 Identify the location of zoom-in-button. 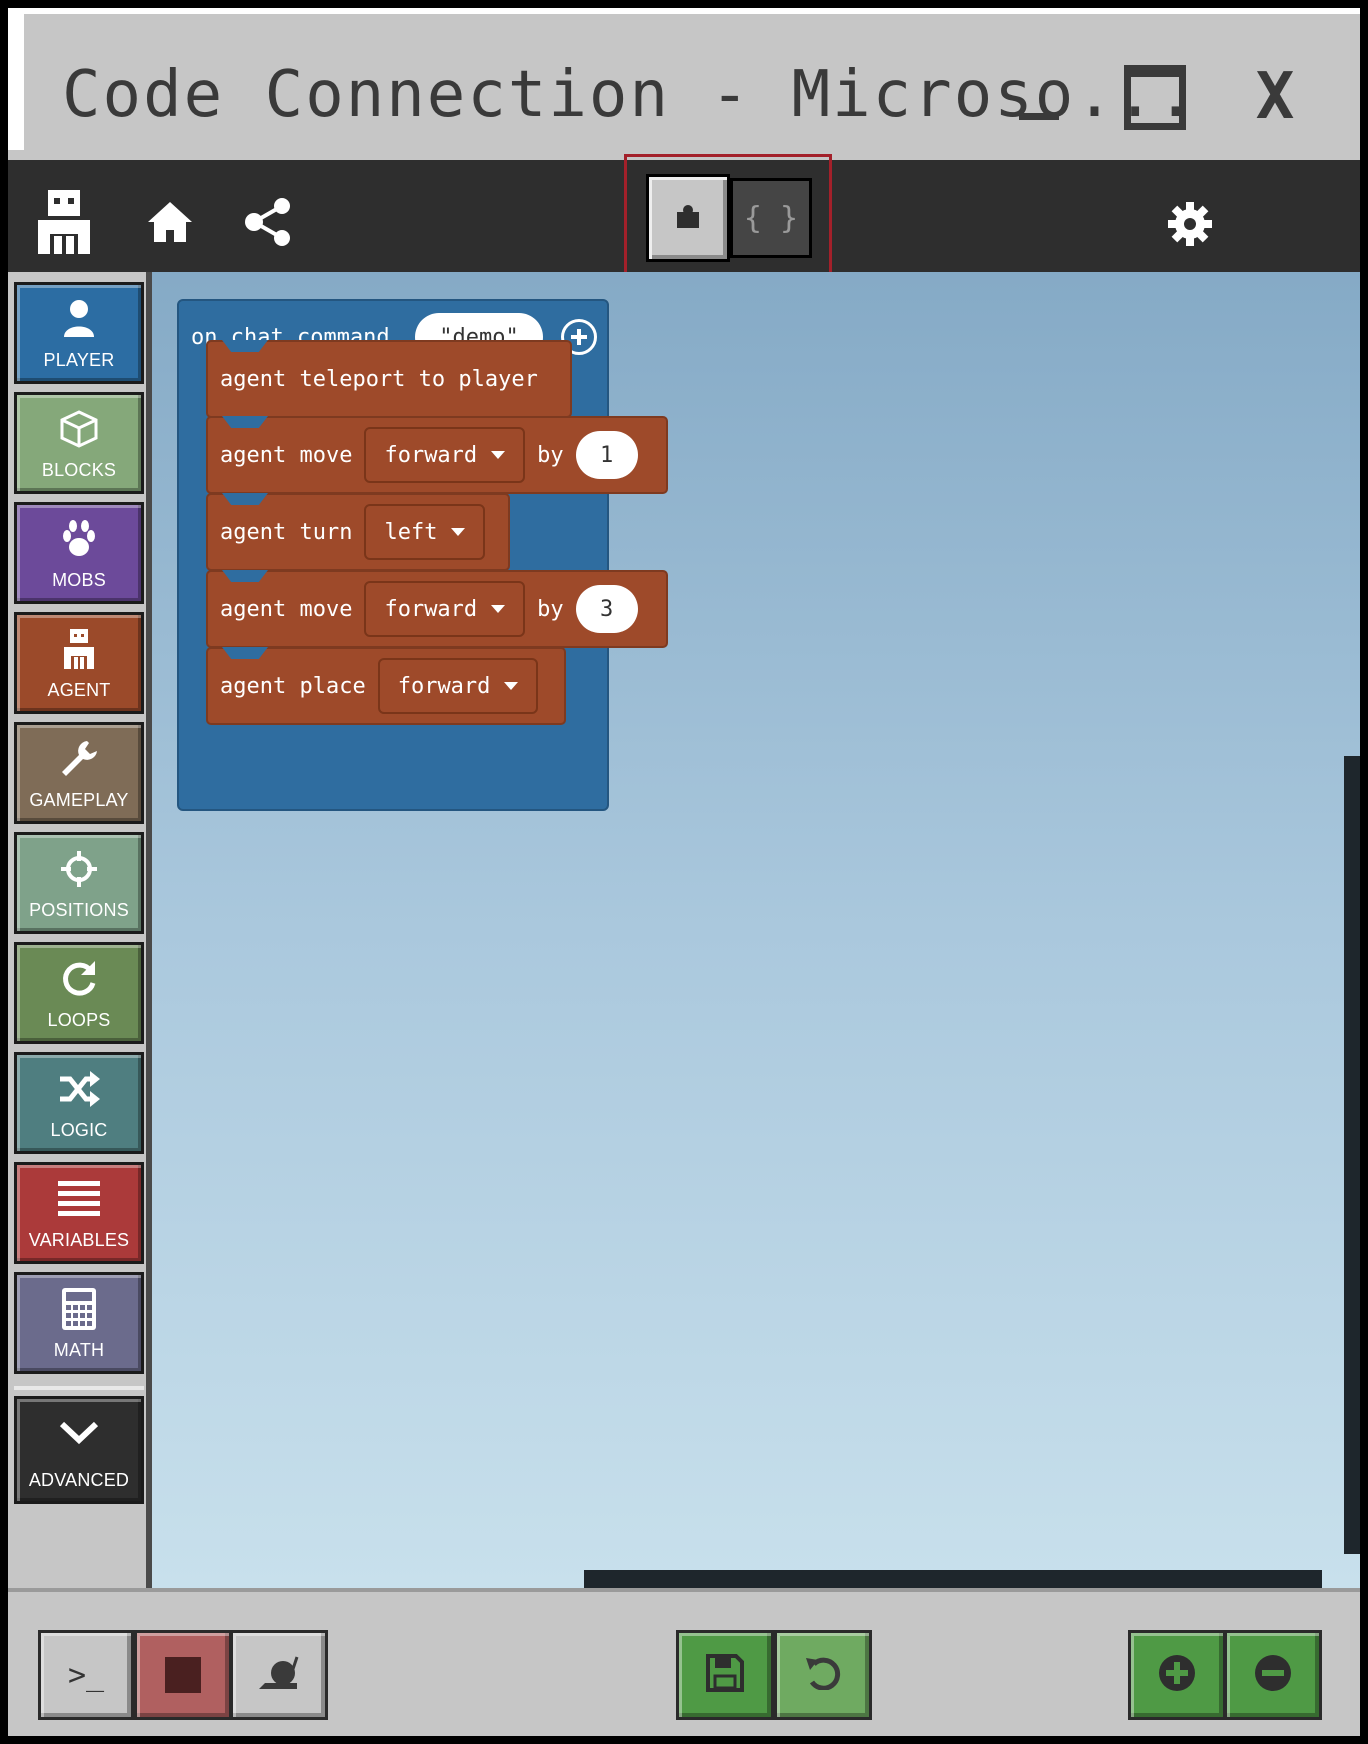
(1177, 1675).